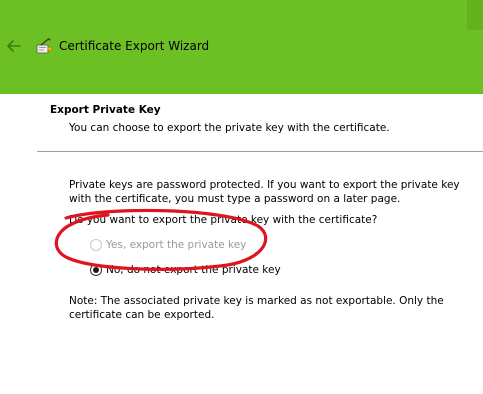  Describe the element at coordinates (176, 245) in the screenshot. I see `export-key-yes-label: Yes, export the private key` at that location.